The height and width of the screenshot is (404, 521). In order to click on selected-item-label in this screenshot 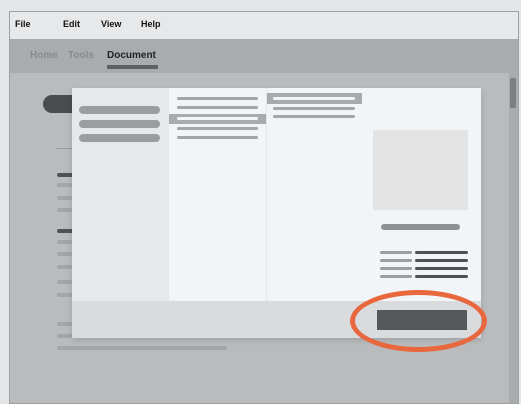, I will do `click(217, 118)`.